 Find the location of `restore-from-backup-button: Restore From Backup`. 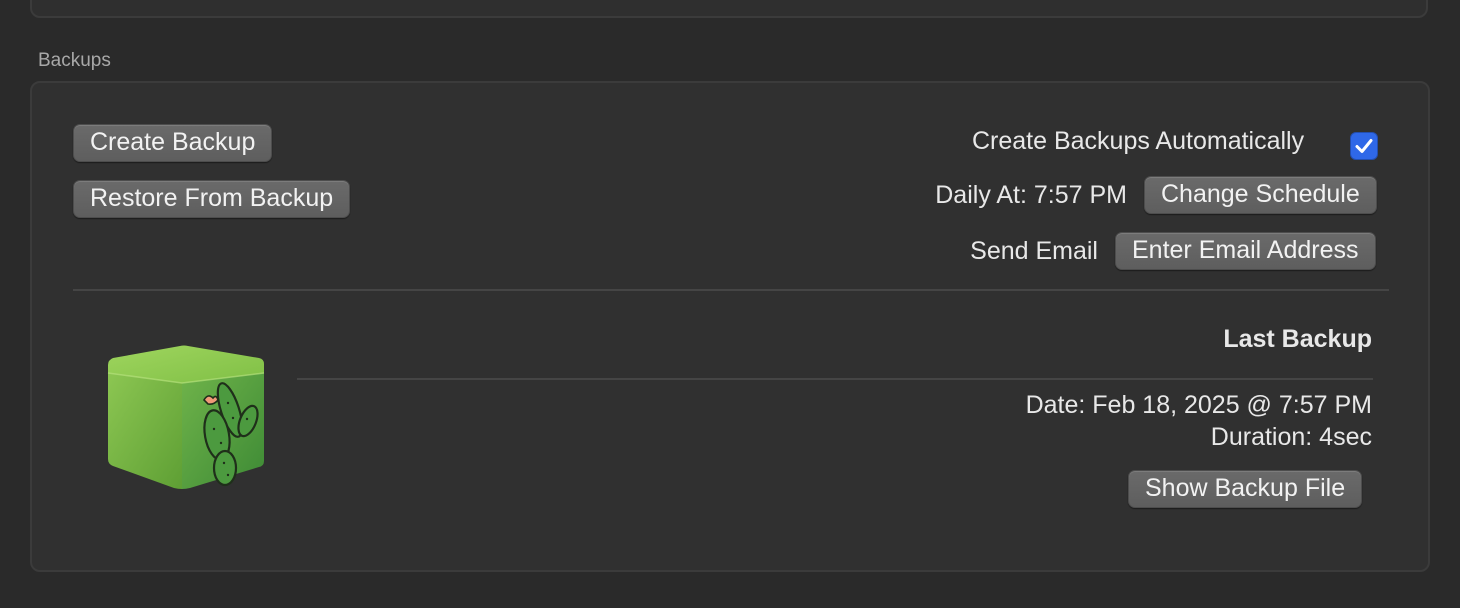

restore-from-backup-button: Restore From Backup is located at coordinates (212, 199).